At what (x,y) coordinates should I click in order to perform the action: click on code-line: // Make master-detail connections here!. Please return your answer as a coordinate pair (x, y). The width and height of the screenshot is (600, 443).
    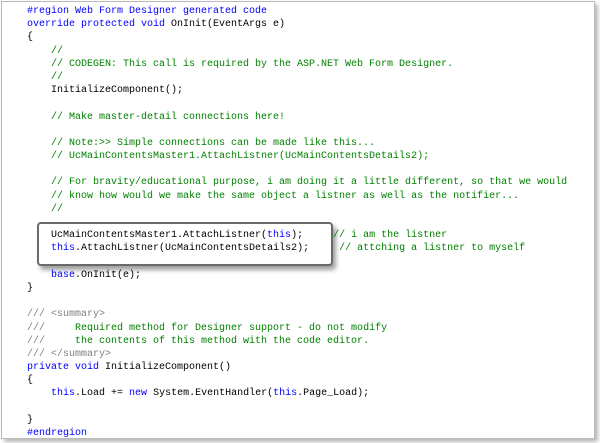
    Looking at the image, I should click on (297, 117).